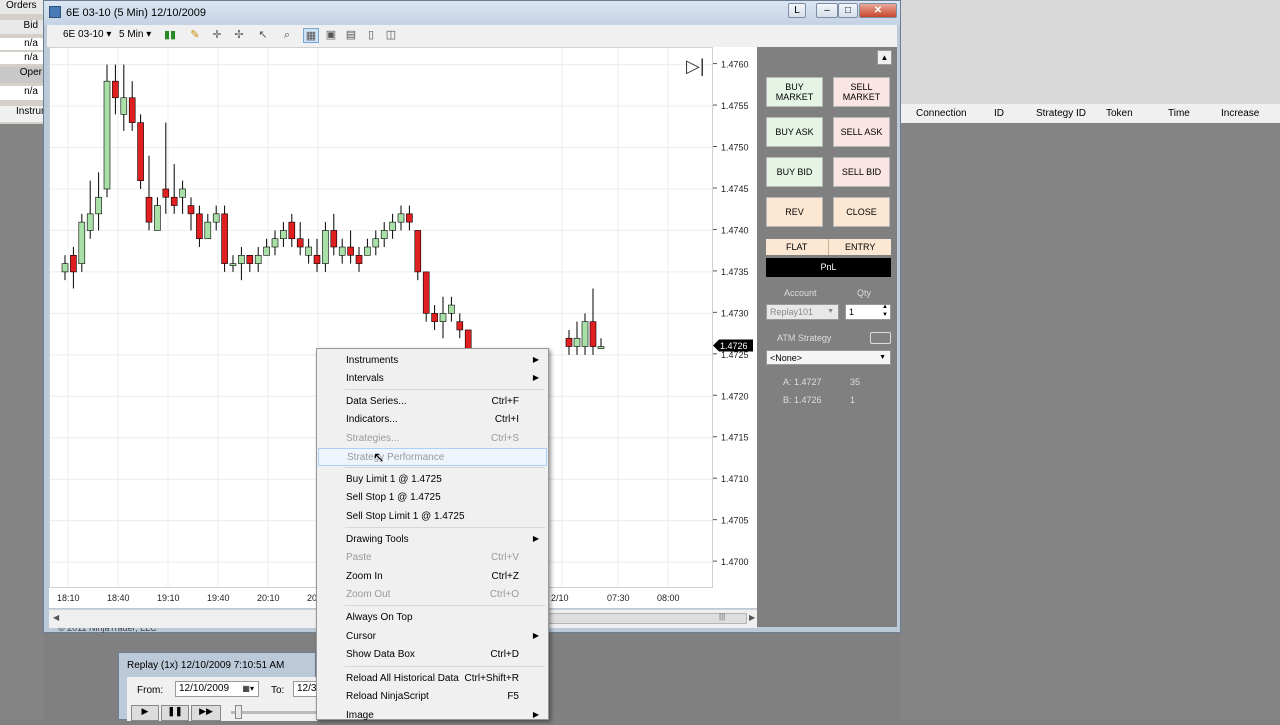 This screenshot has height=725, width=1280. Describe the element at coordinates (311, 35) in the screenshot. I see `chart-trader-icon: ▦` at that location.